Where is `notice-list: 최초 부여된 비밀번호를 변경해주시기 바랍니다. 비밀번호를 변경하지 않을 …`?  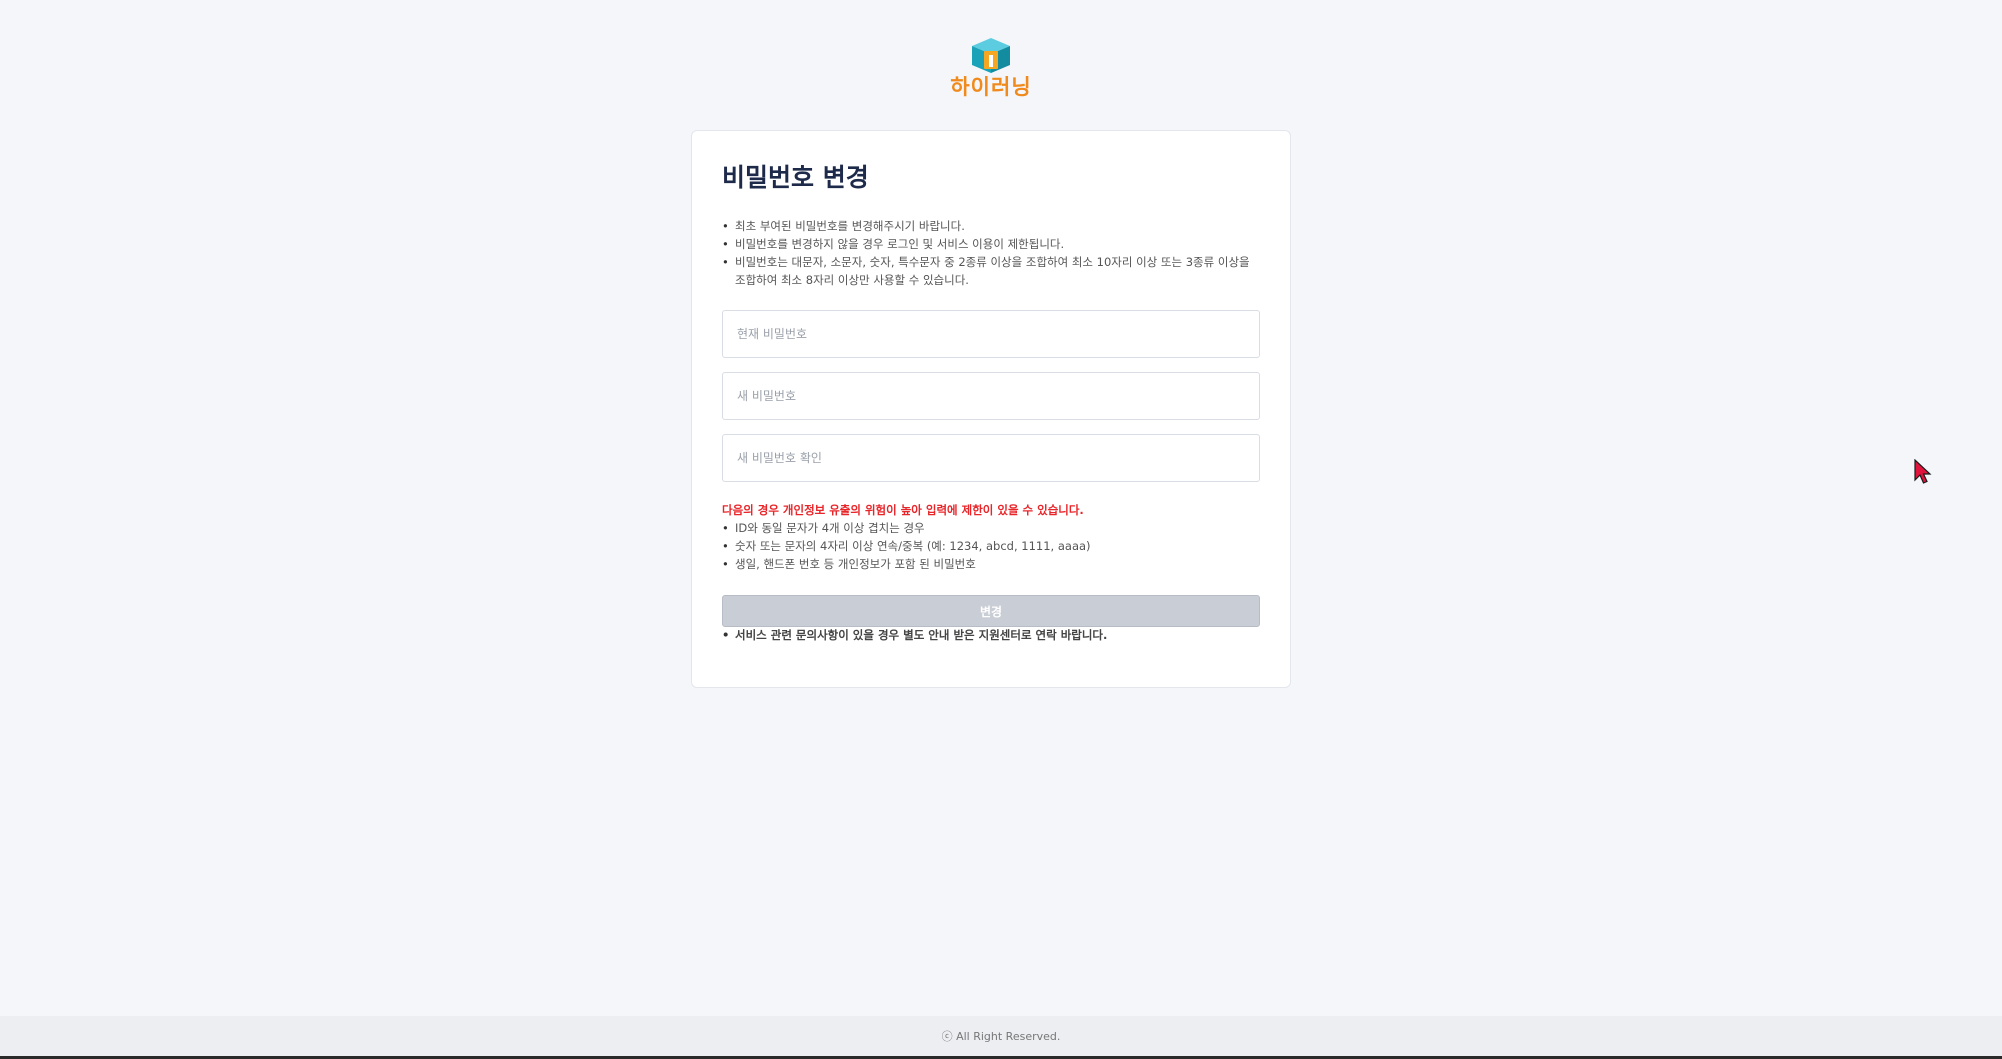
notice-list: 최초 부여된 비밀번호를 변경해주시기 바랍니다. 비밀번호를 변경하지 않을 … is located at coordinates (992, 253).